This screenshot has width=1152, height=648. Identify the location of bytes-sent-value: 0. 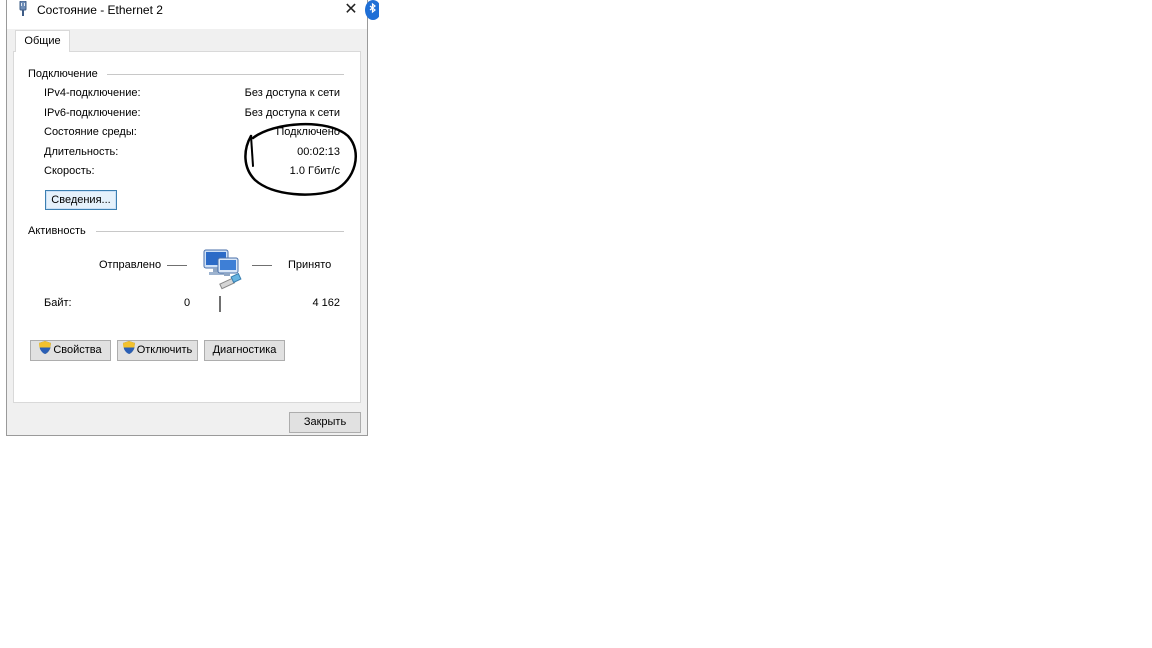
(187, 303).